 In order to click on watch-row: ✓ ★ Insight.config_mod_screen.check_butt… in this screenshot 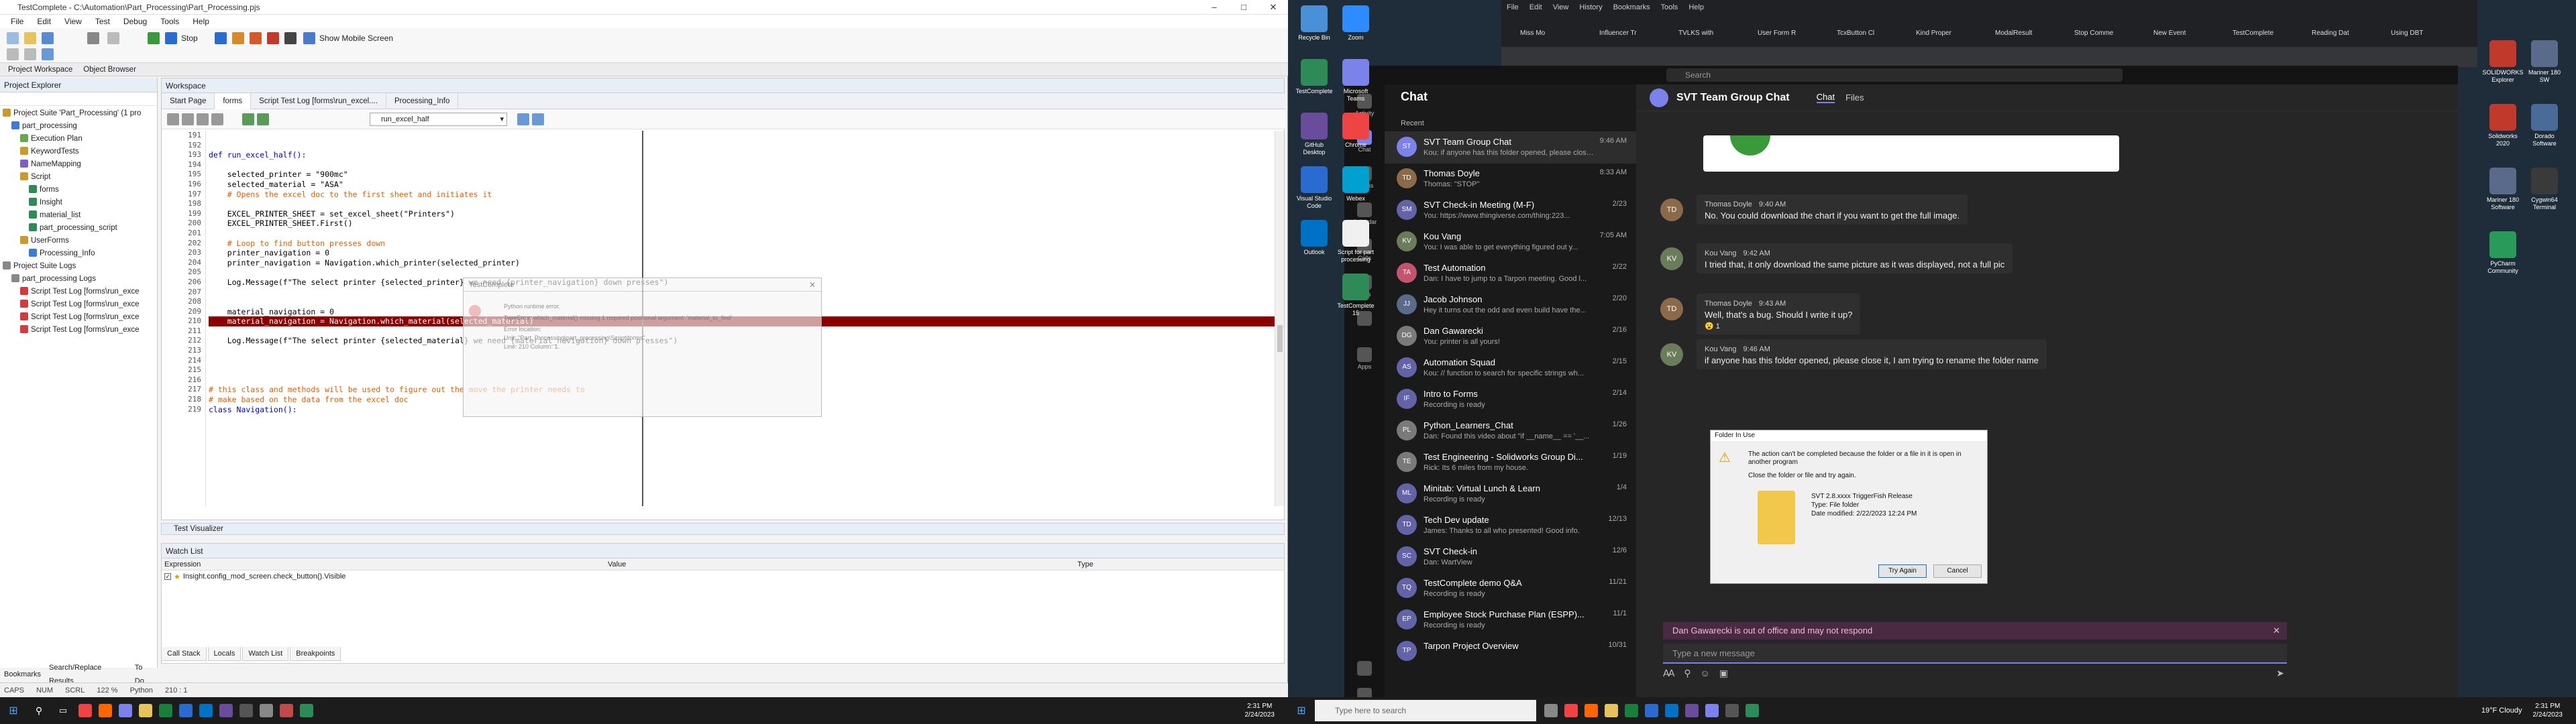, I will do `click(723, 576)`.